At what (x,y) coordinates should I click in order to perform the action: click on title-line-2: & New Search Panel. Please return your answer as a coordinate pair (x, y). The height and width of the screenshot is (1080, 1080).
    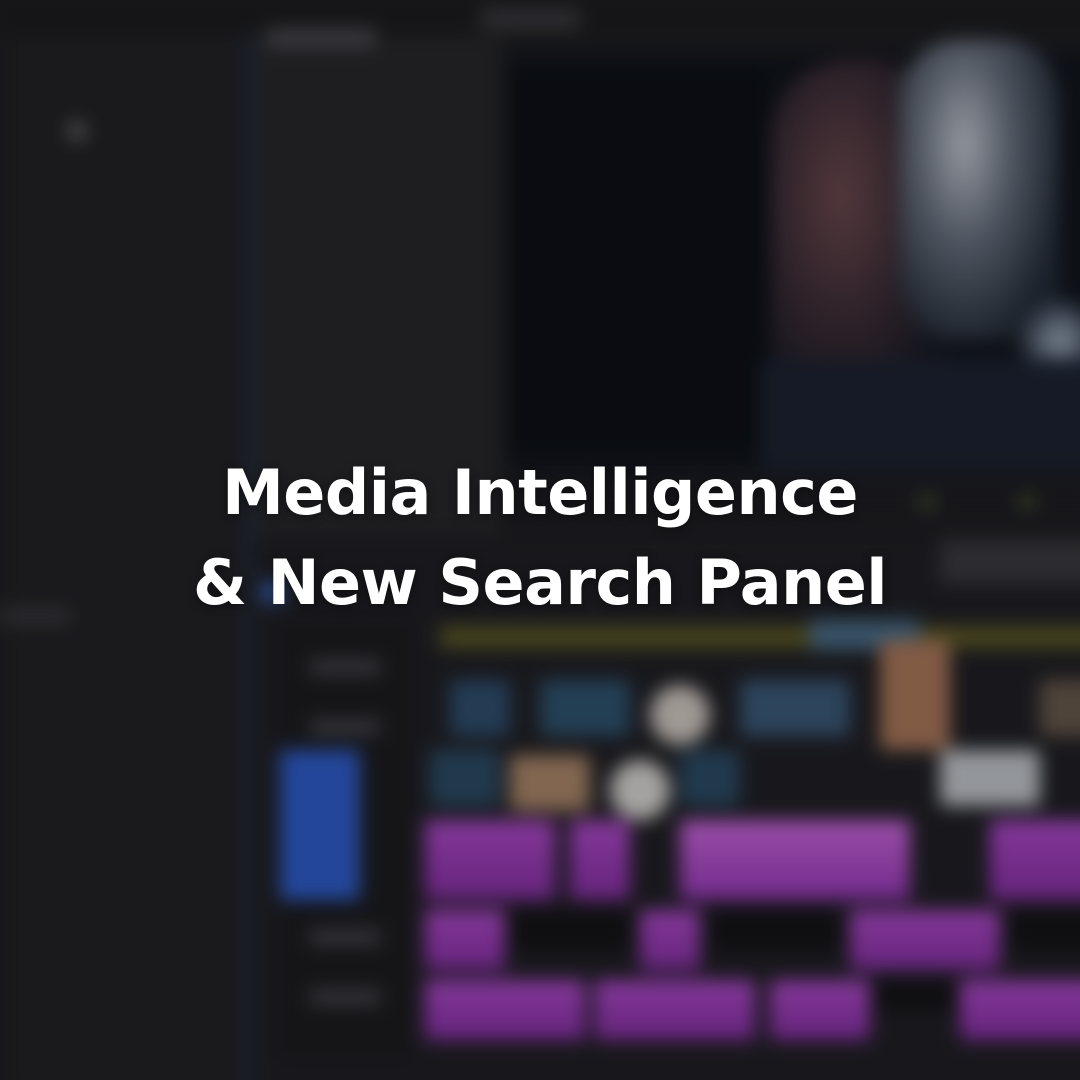
    Looking at the image, I should click on (540, 582).